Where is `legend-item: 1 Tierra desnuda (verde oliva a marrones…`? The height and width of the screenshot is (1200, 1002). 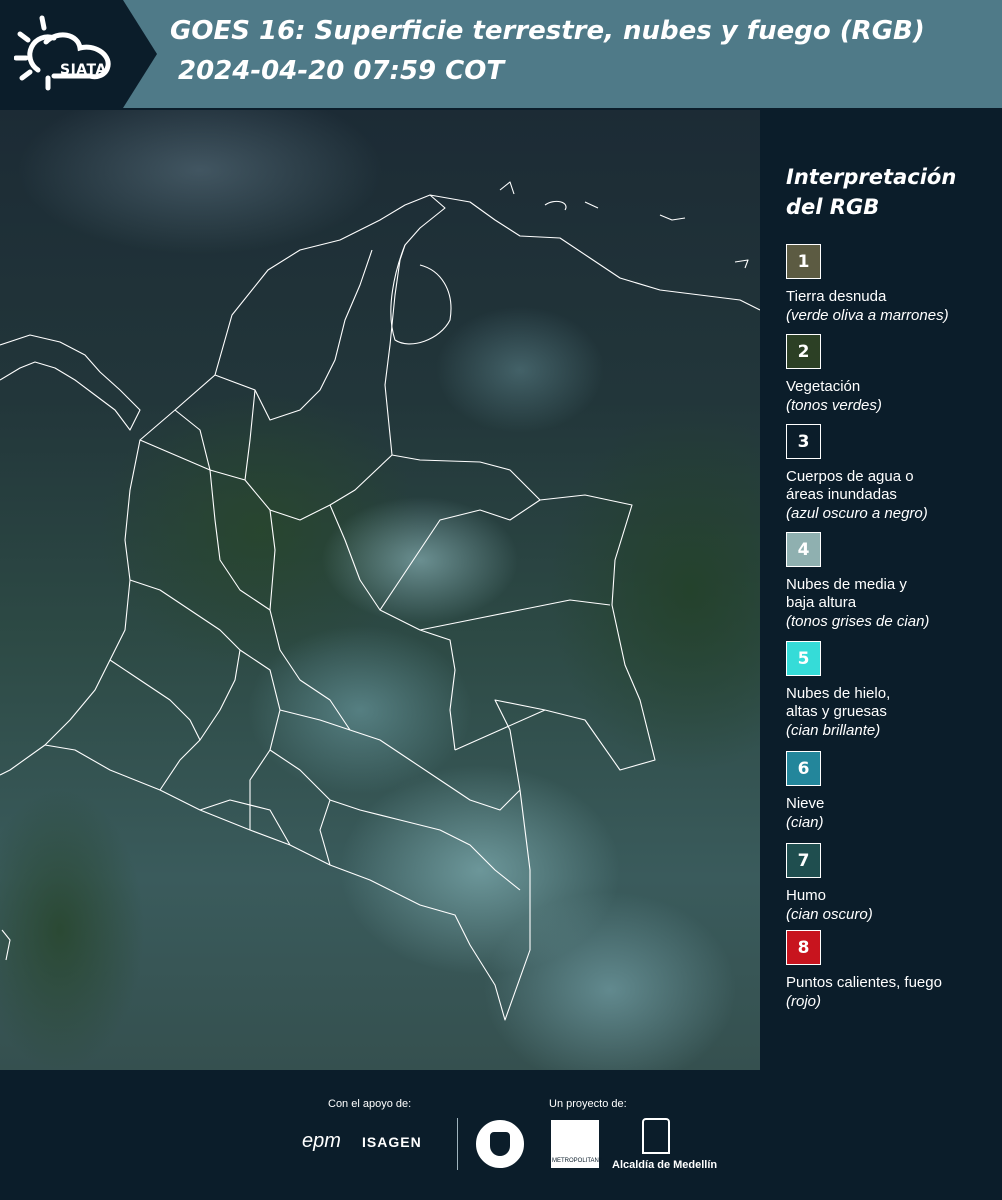
legend-item: 1 Tierra desnuda (verde oliva a marrones… is located at coordinates (891, 285).